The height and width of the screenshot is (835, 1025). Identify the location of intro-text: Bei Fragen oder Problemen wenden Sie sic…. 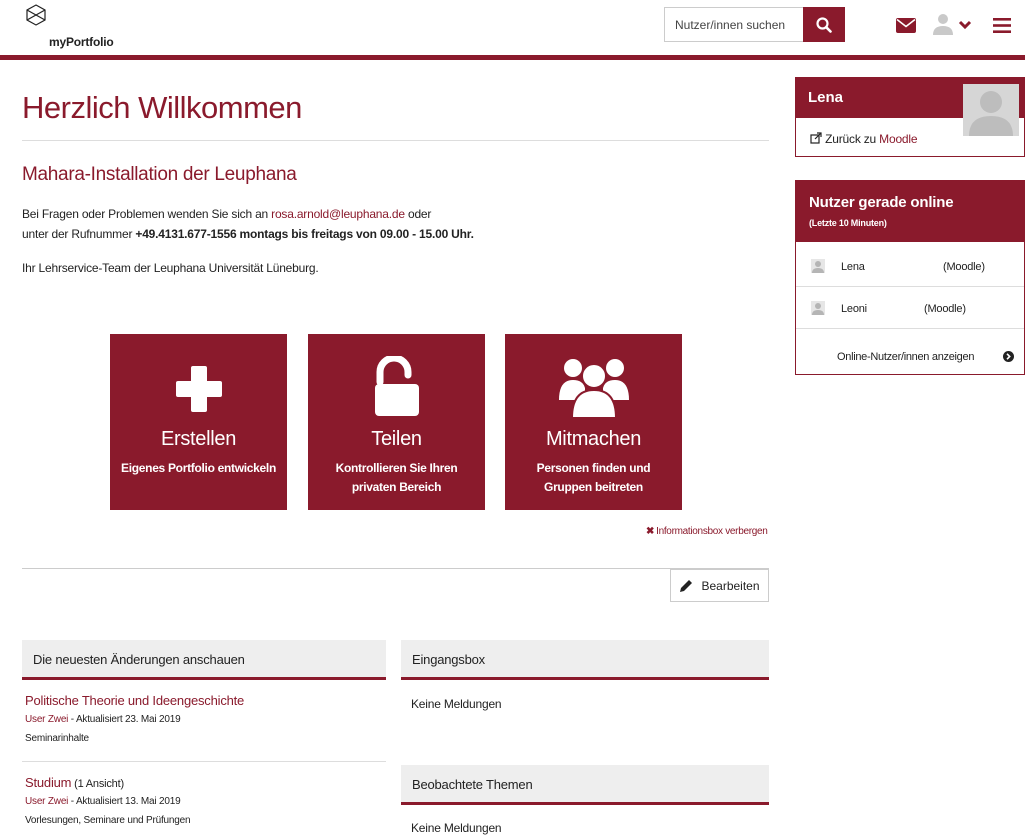
(248, 224).